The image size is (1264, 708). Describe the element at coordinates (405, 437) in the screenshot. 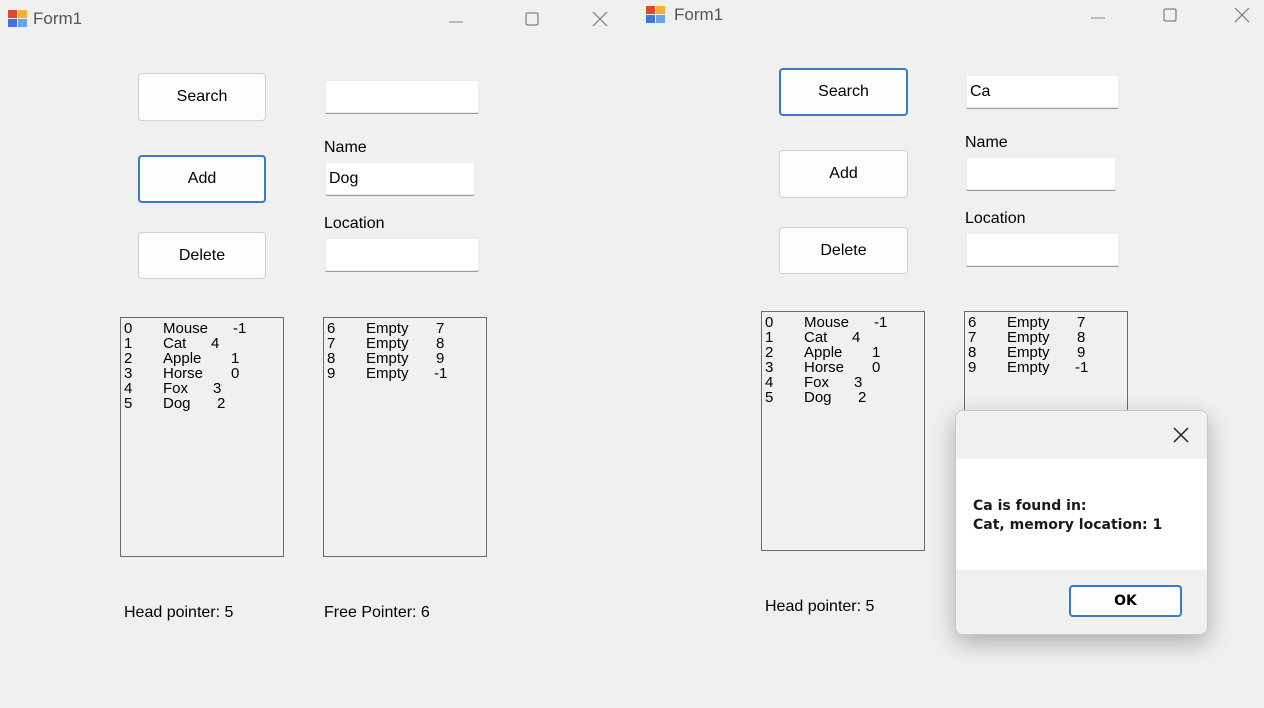

I see `linked-list-listbox-right: 6 Empty 7 7 Empty 8 8 Empty 9 9 Empty -1` at that location.